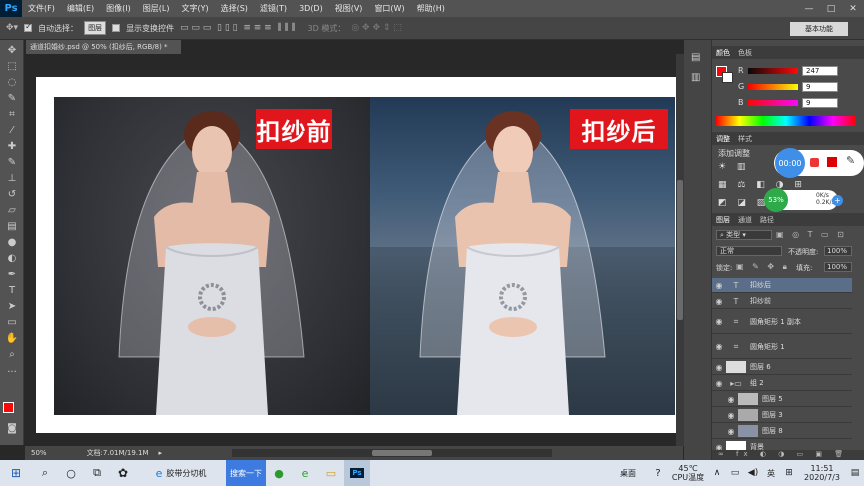 The height and width of the screenshot is (486, 864). I want to click on notifications-icon: ▤, so click(855, 473).